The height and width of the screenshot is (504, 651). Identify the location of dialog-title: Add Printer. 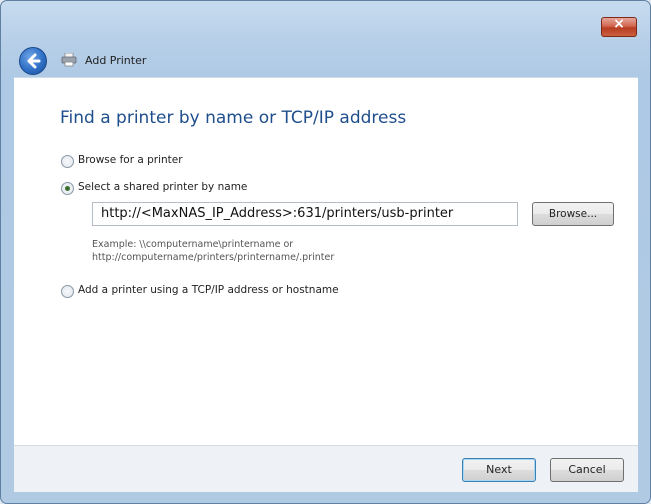
(116, 60).